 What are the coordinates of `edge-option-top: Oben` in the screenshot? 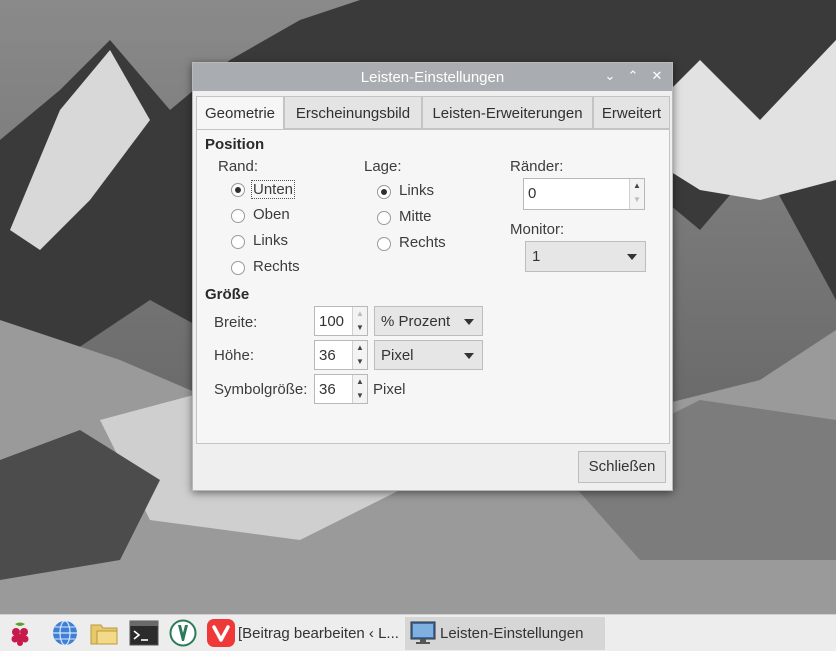 It's located at (271, 214).